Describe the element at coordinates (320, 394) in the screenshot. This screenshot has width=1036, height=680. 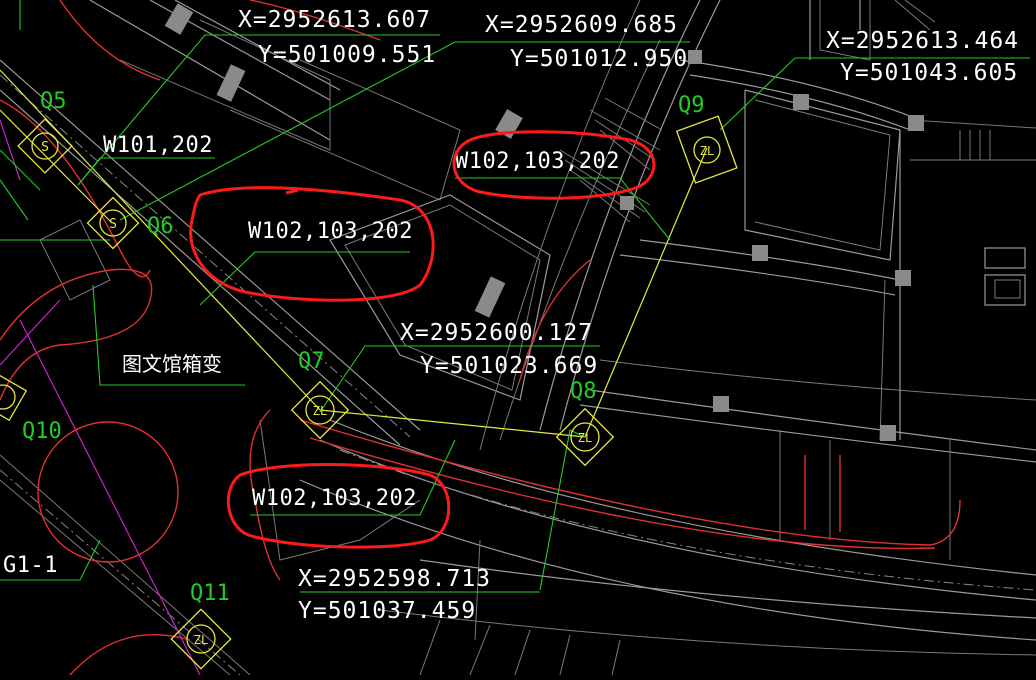
I see `well-q7: Q7 ZL` at that location.